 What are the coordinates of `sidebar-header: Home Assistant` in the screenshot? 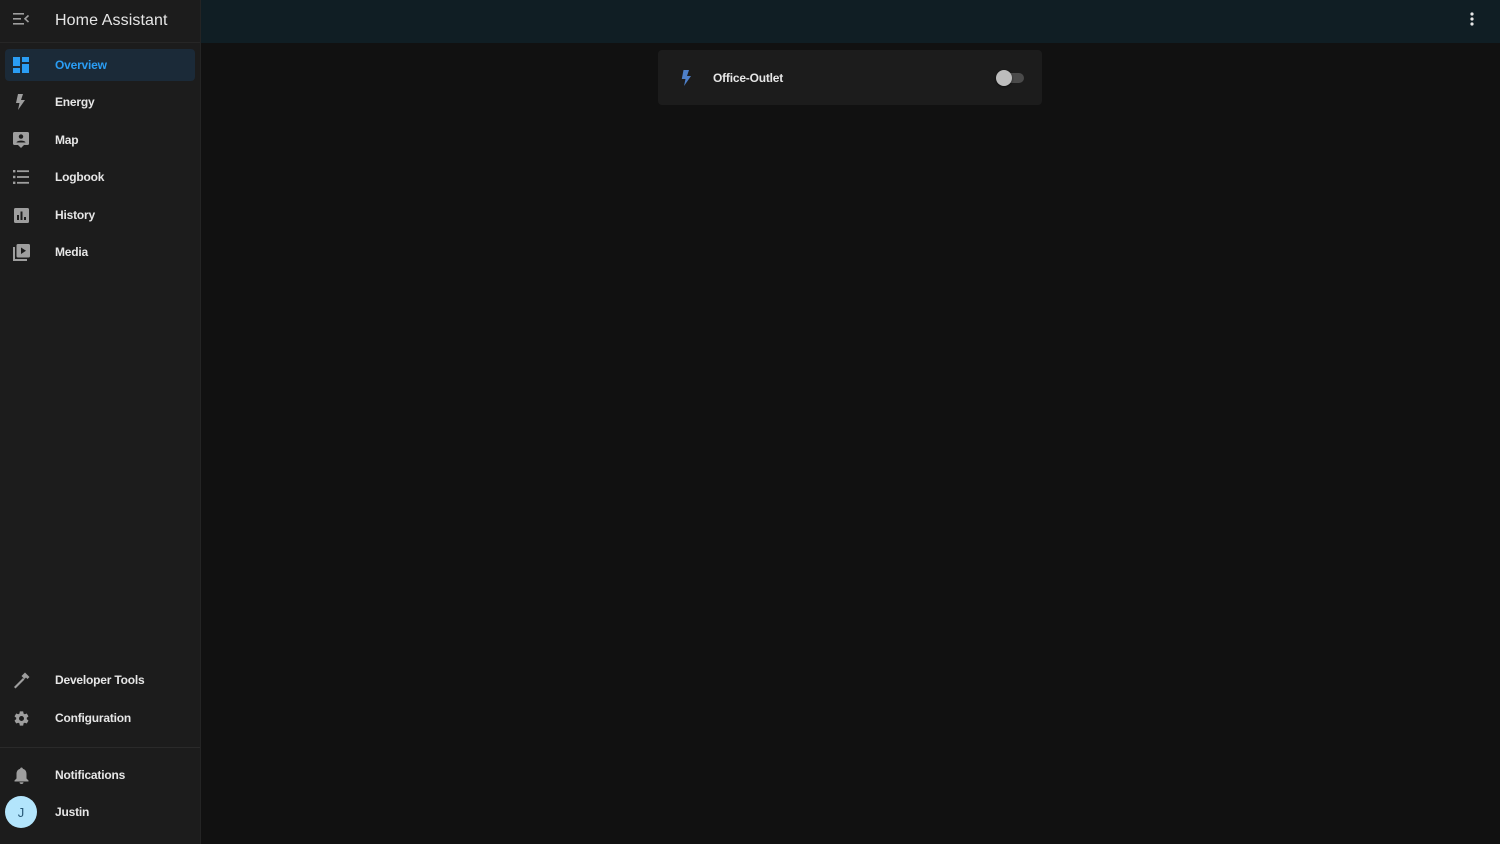 It's located at (100, 21).